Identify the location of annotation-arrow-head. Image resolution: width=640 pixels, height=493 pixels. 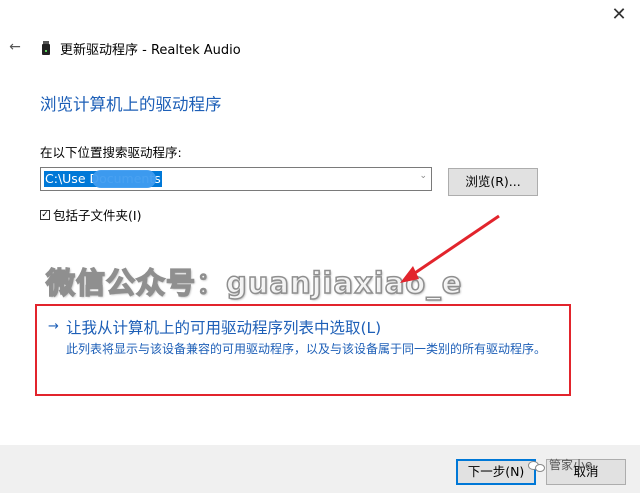
(409, 274).